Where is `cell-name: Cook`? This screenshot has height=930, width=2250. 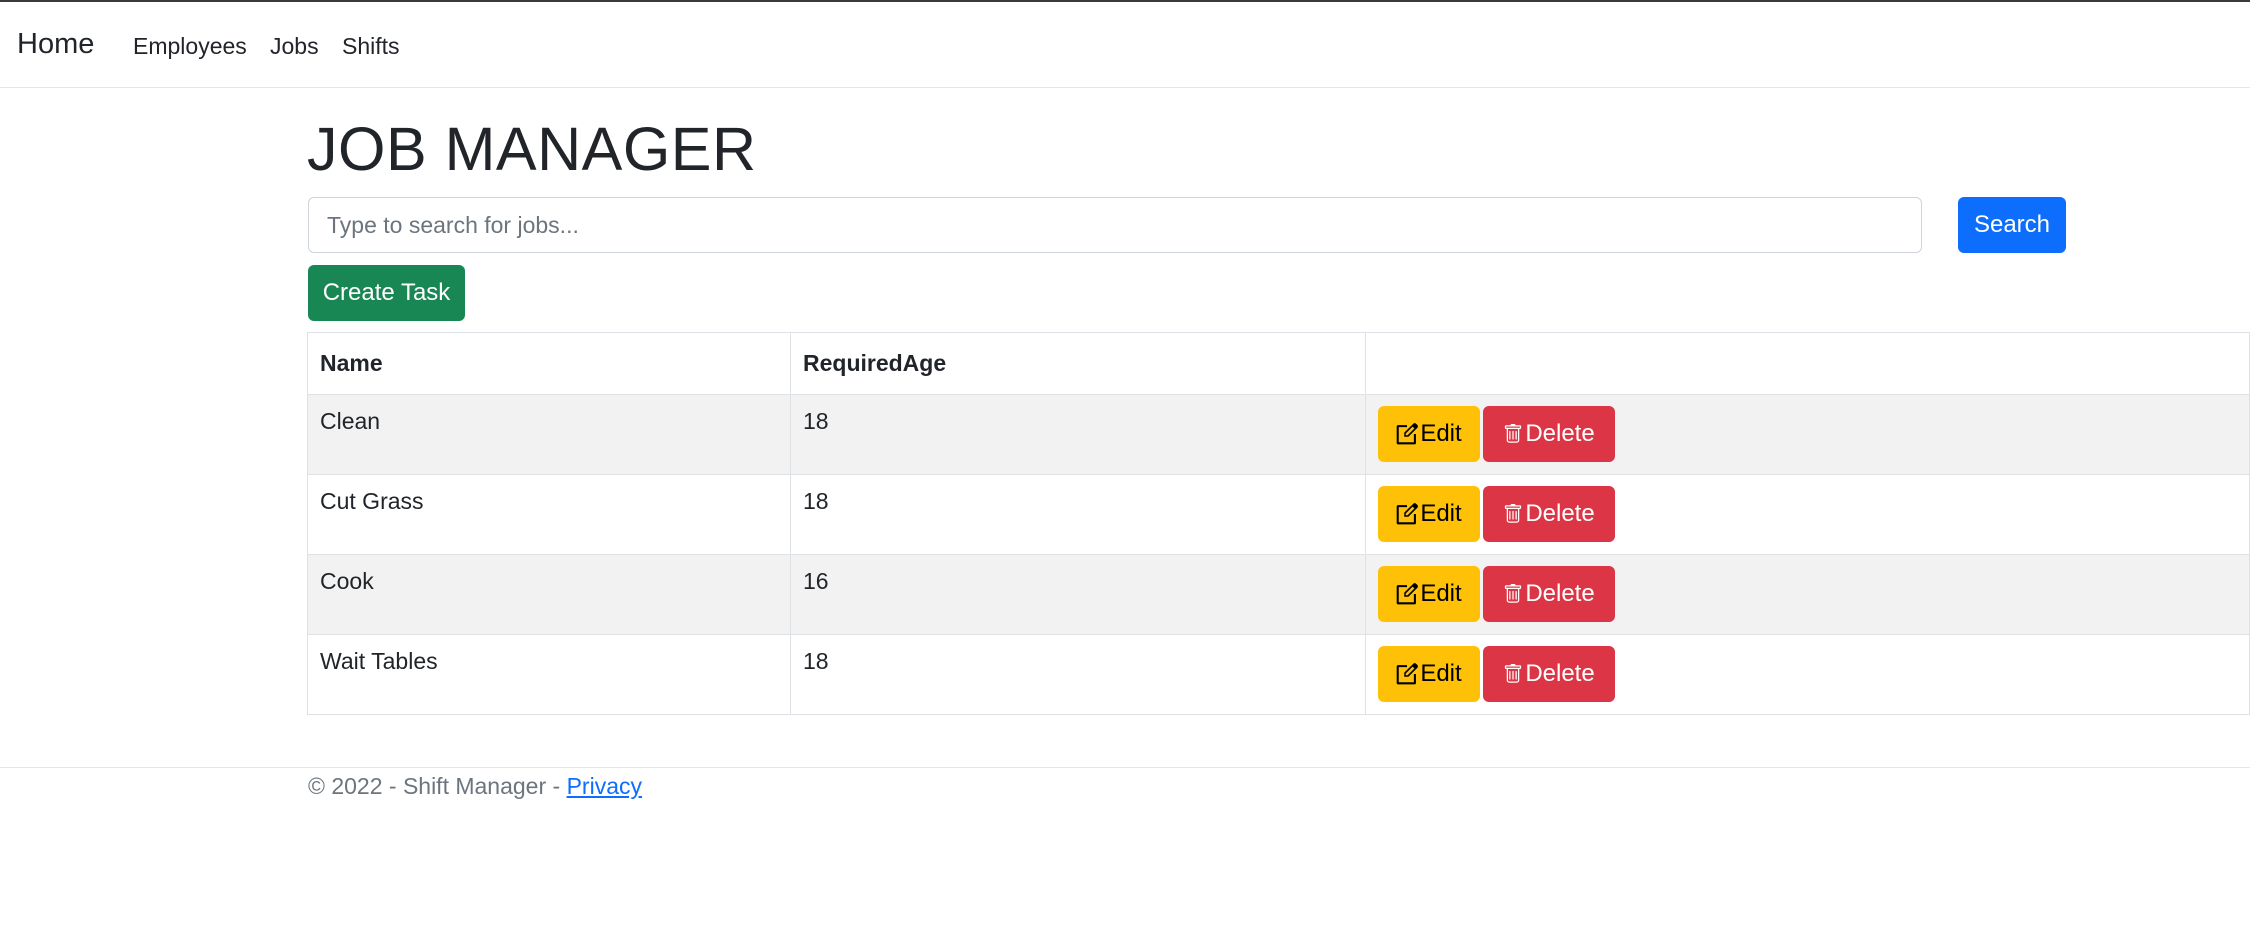 cell-name: Cook is located at coordinates (549, 594).